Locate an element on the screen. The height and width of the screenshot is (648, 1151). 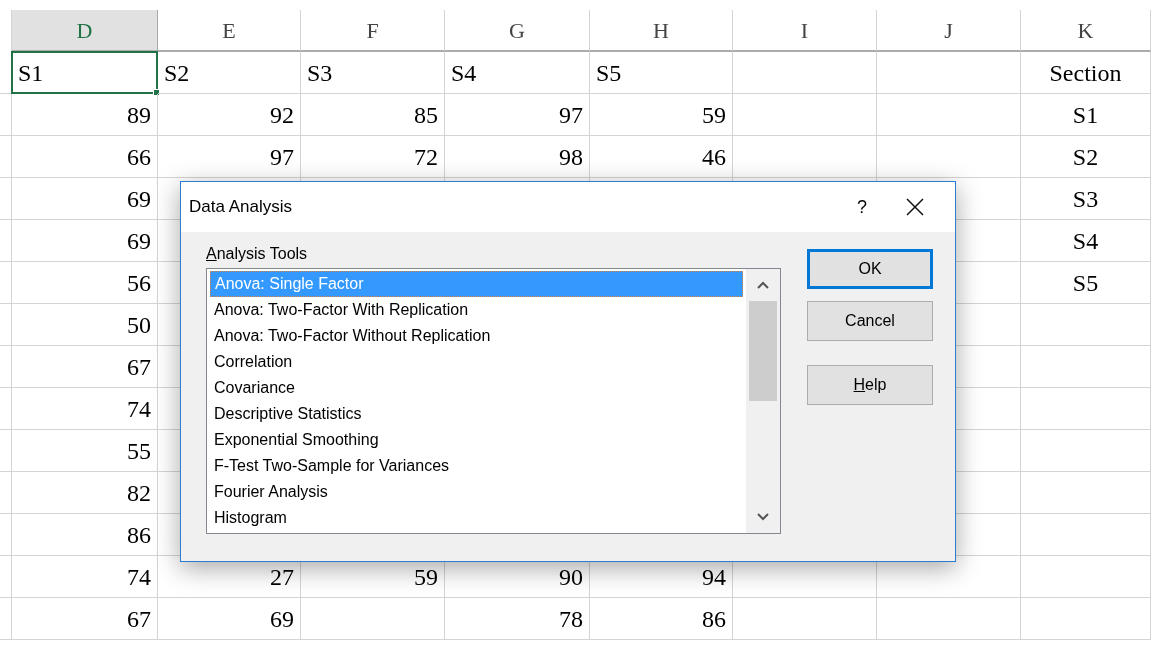
list-item: Covariance is located at coordinates (476, 388).